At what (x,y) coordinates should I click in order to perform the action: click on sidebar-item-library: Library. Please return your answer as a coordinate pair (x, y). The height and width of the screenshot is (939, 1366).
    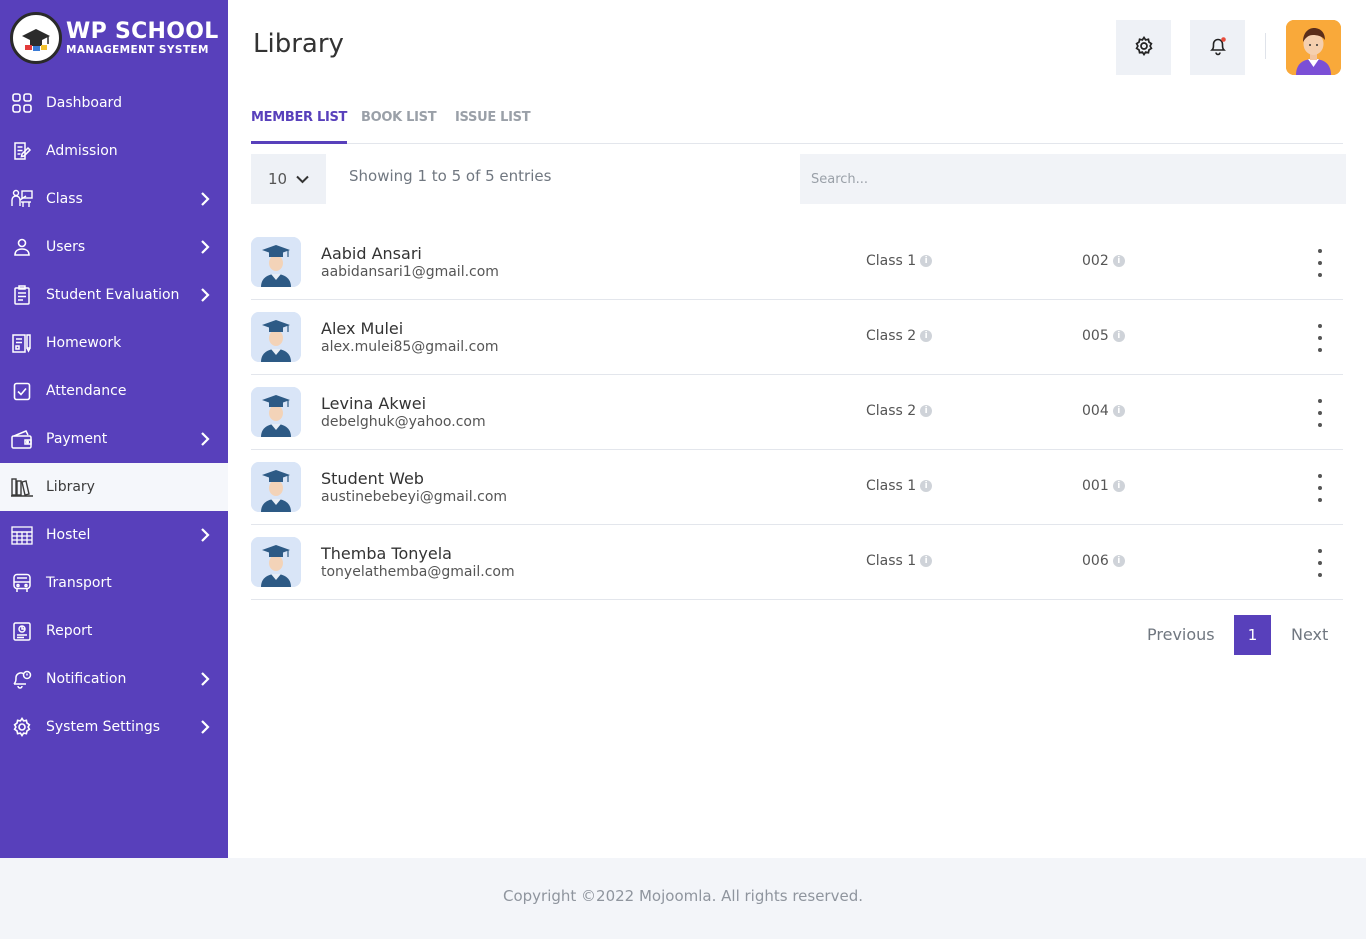
    Looking at the image, I should click on (114, 487).